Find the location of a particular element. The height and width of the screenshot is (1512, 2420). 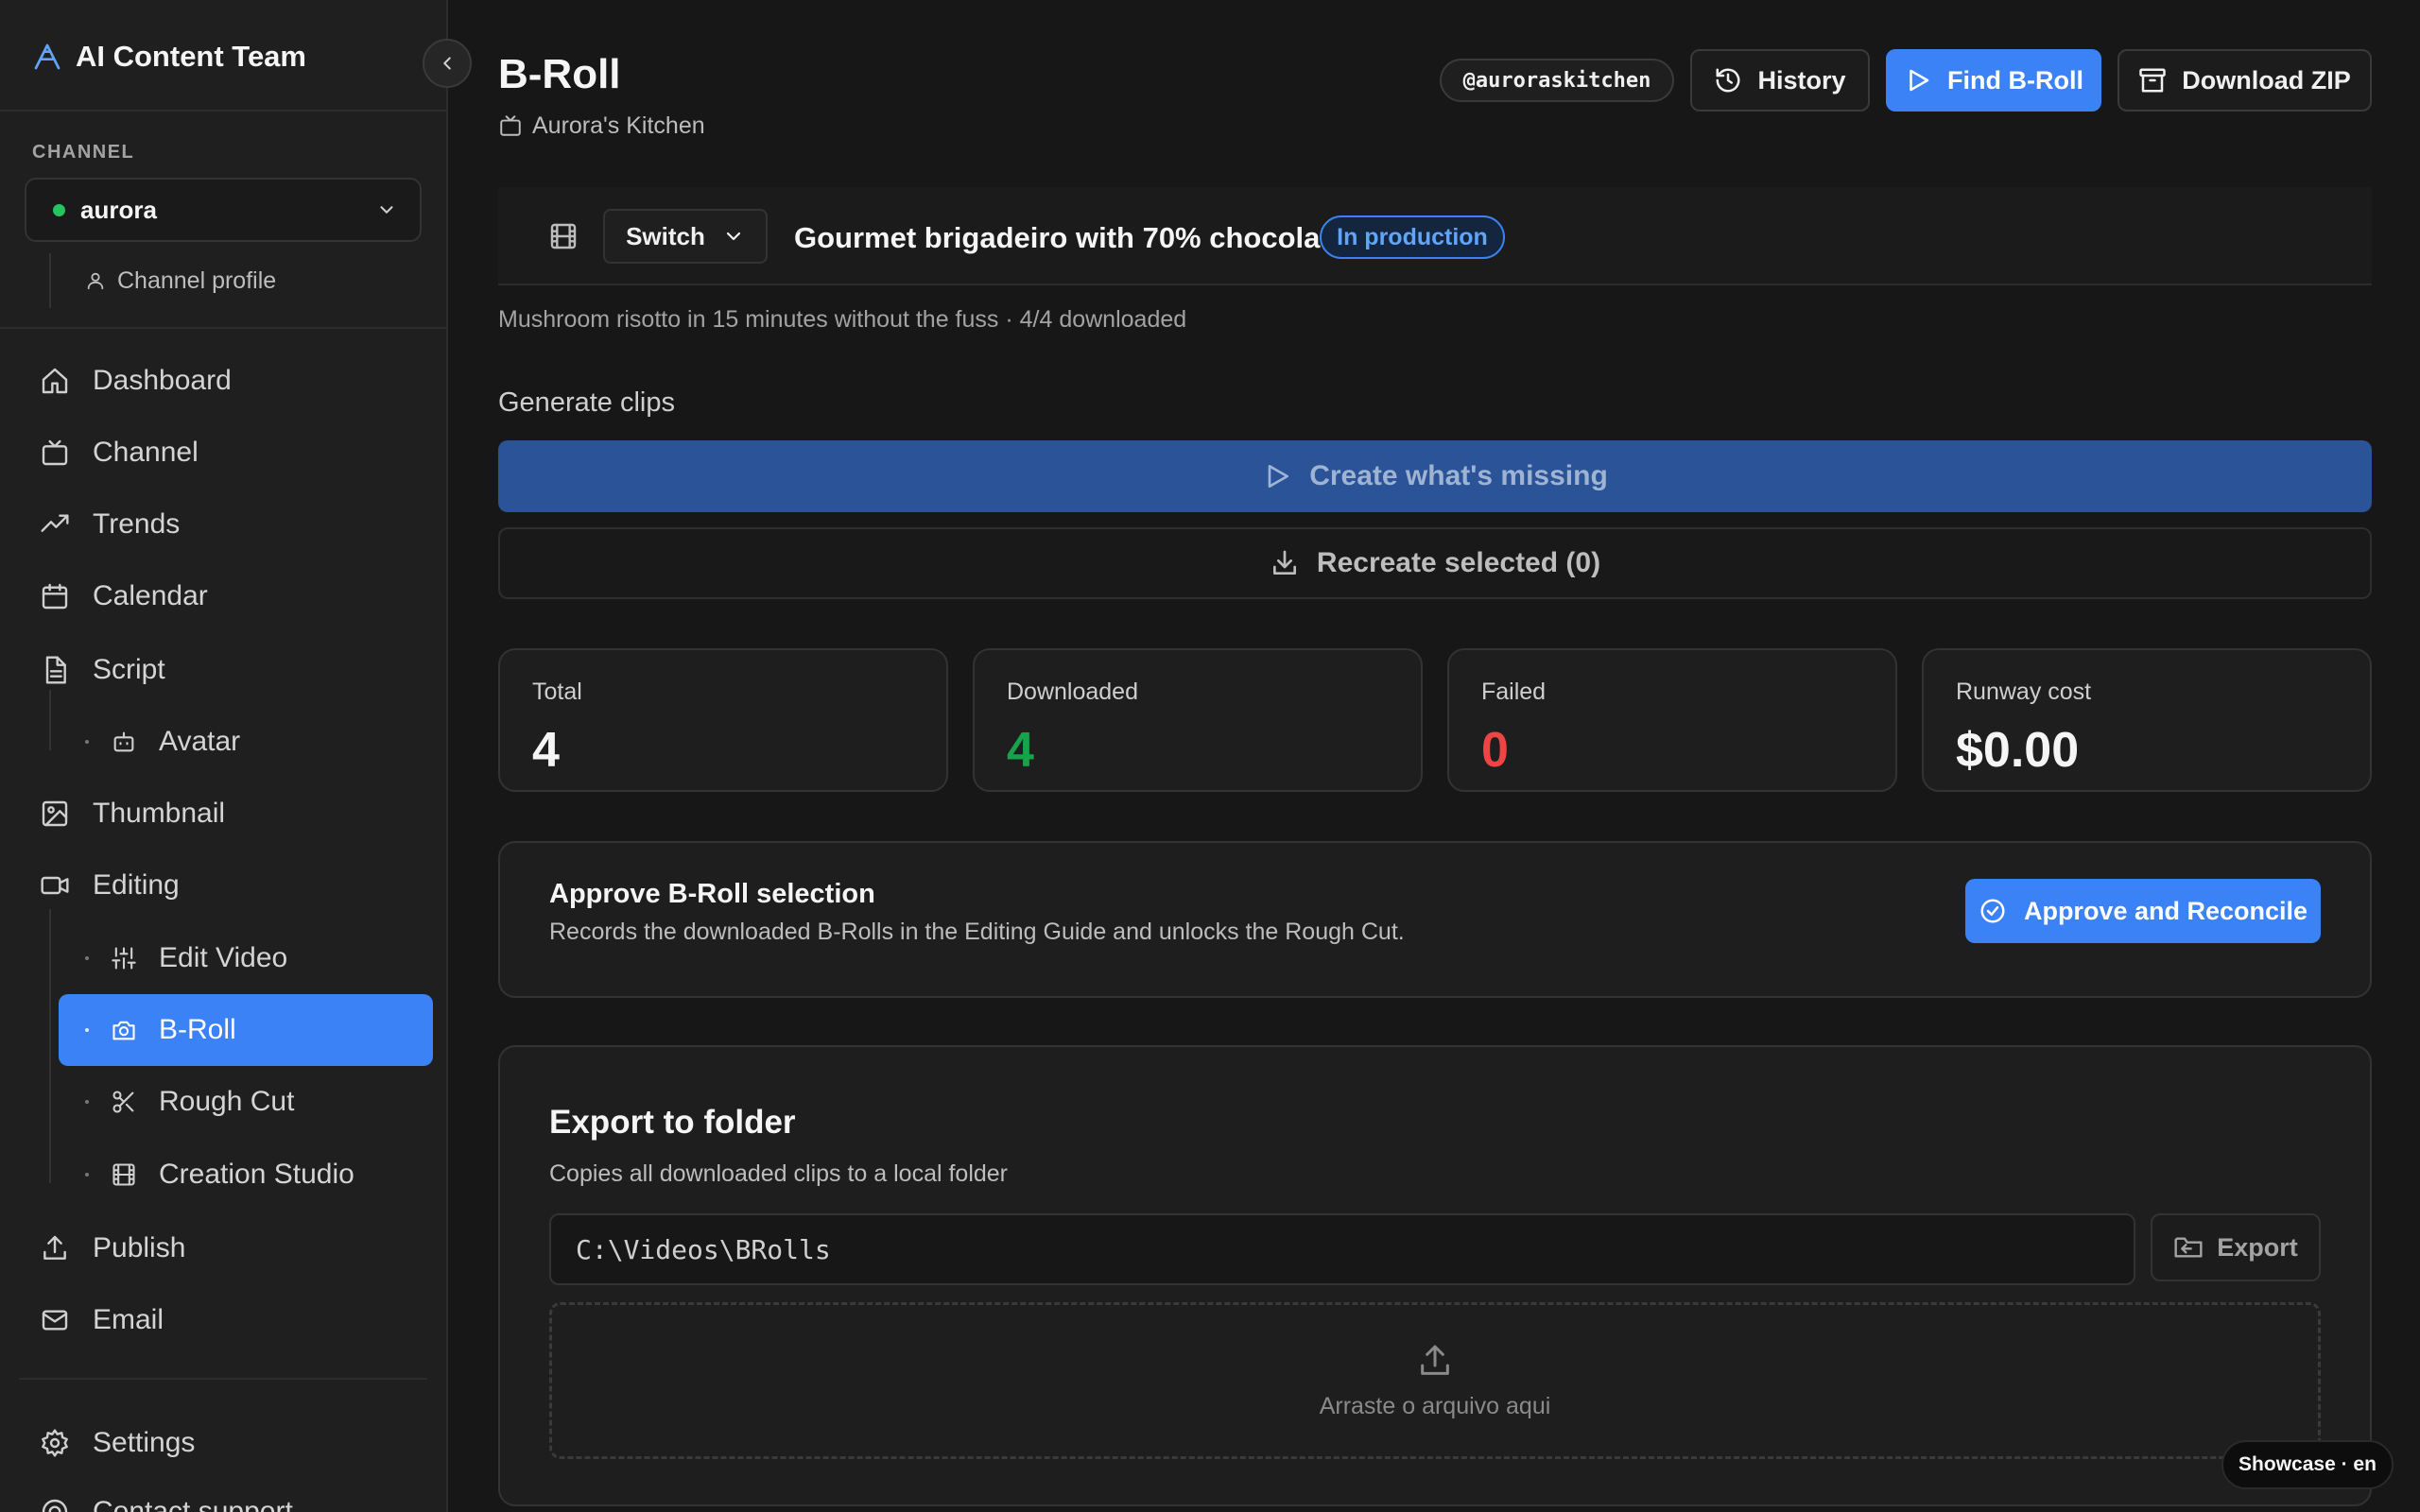

channel-profile-link: Channel profile is located at coordinates (180, 281).